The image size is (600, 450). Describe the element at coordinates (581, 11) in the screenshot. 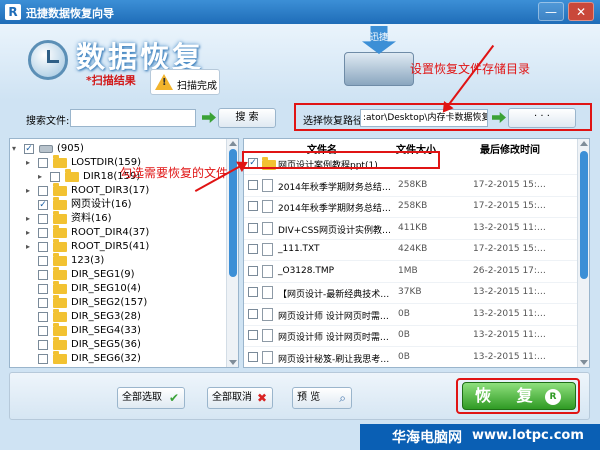

I see `close-button: ✕` at that location.